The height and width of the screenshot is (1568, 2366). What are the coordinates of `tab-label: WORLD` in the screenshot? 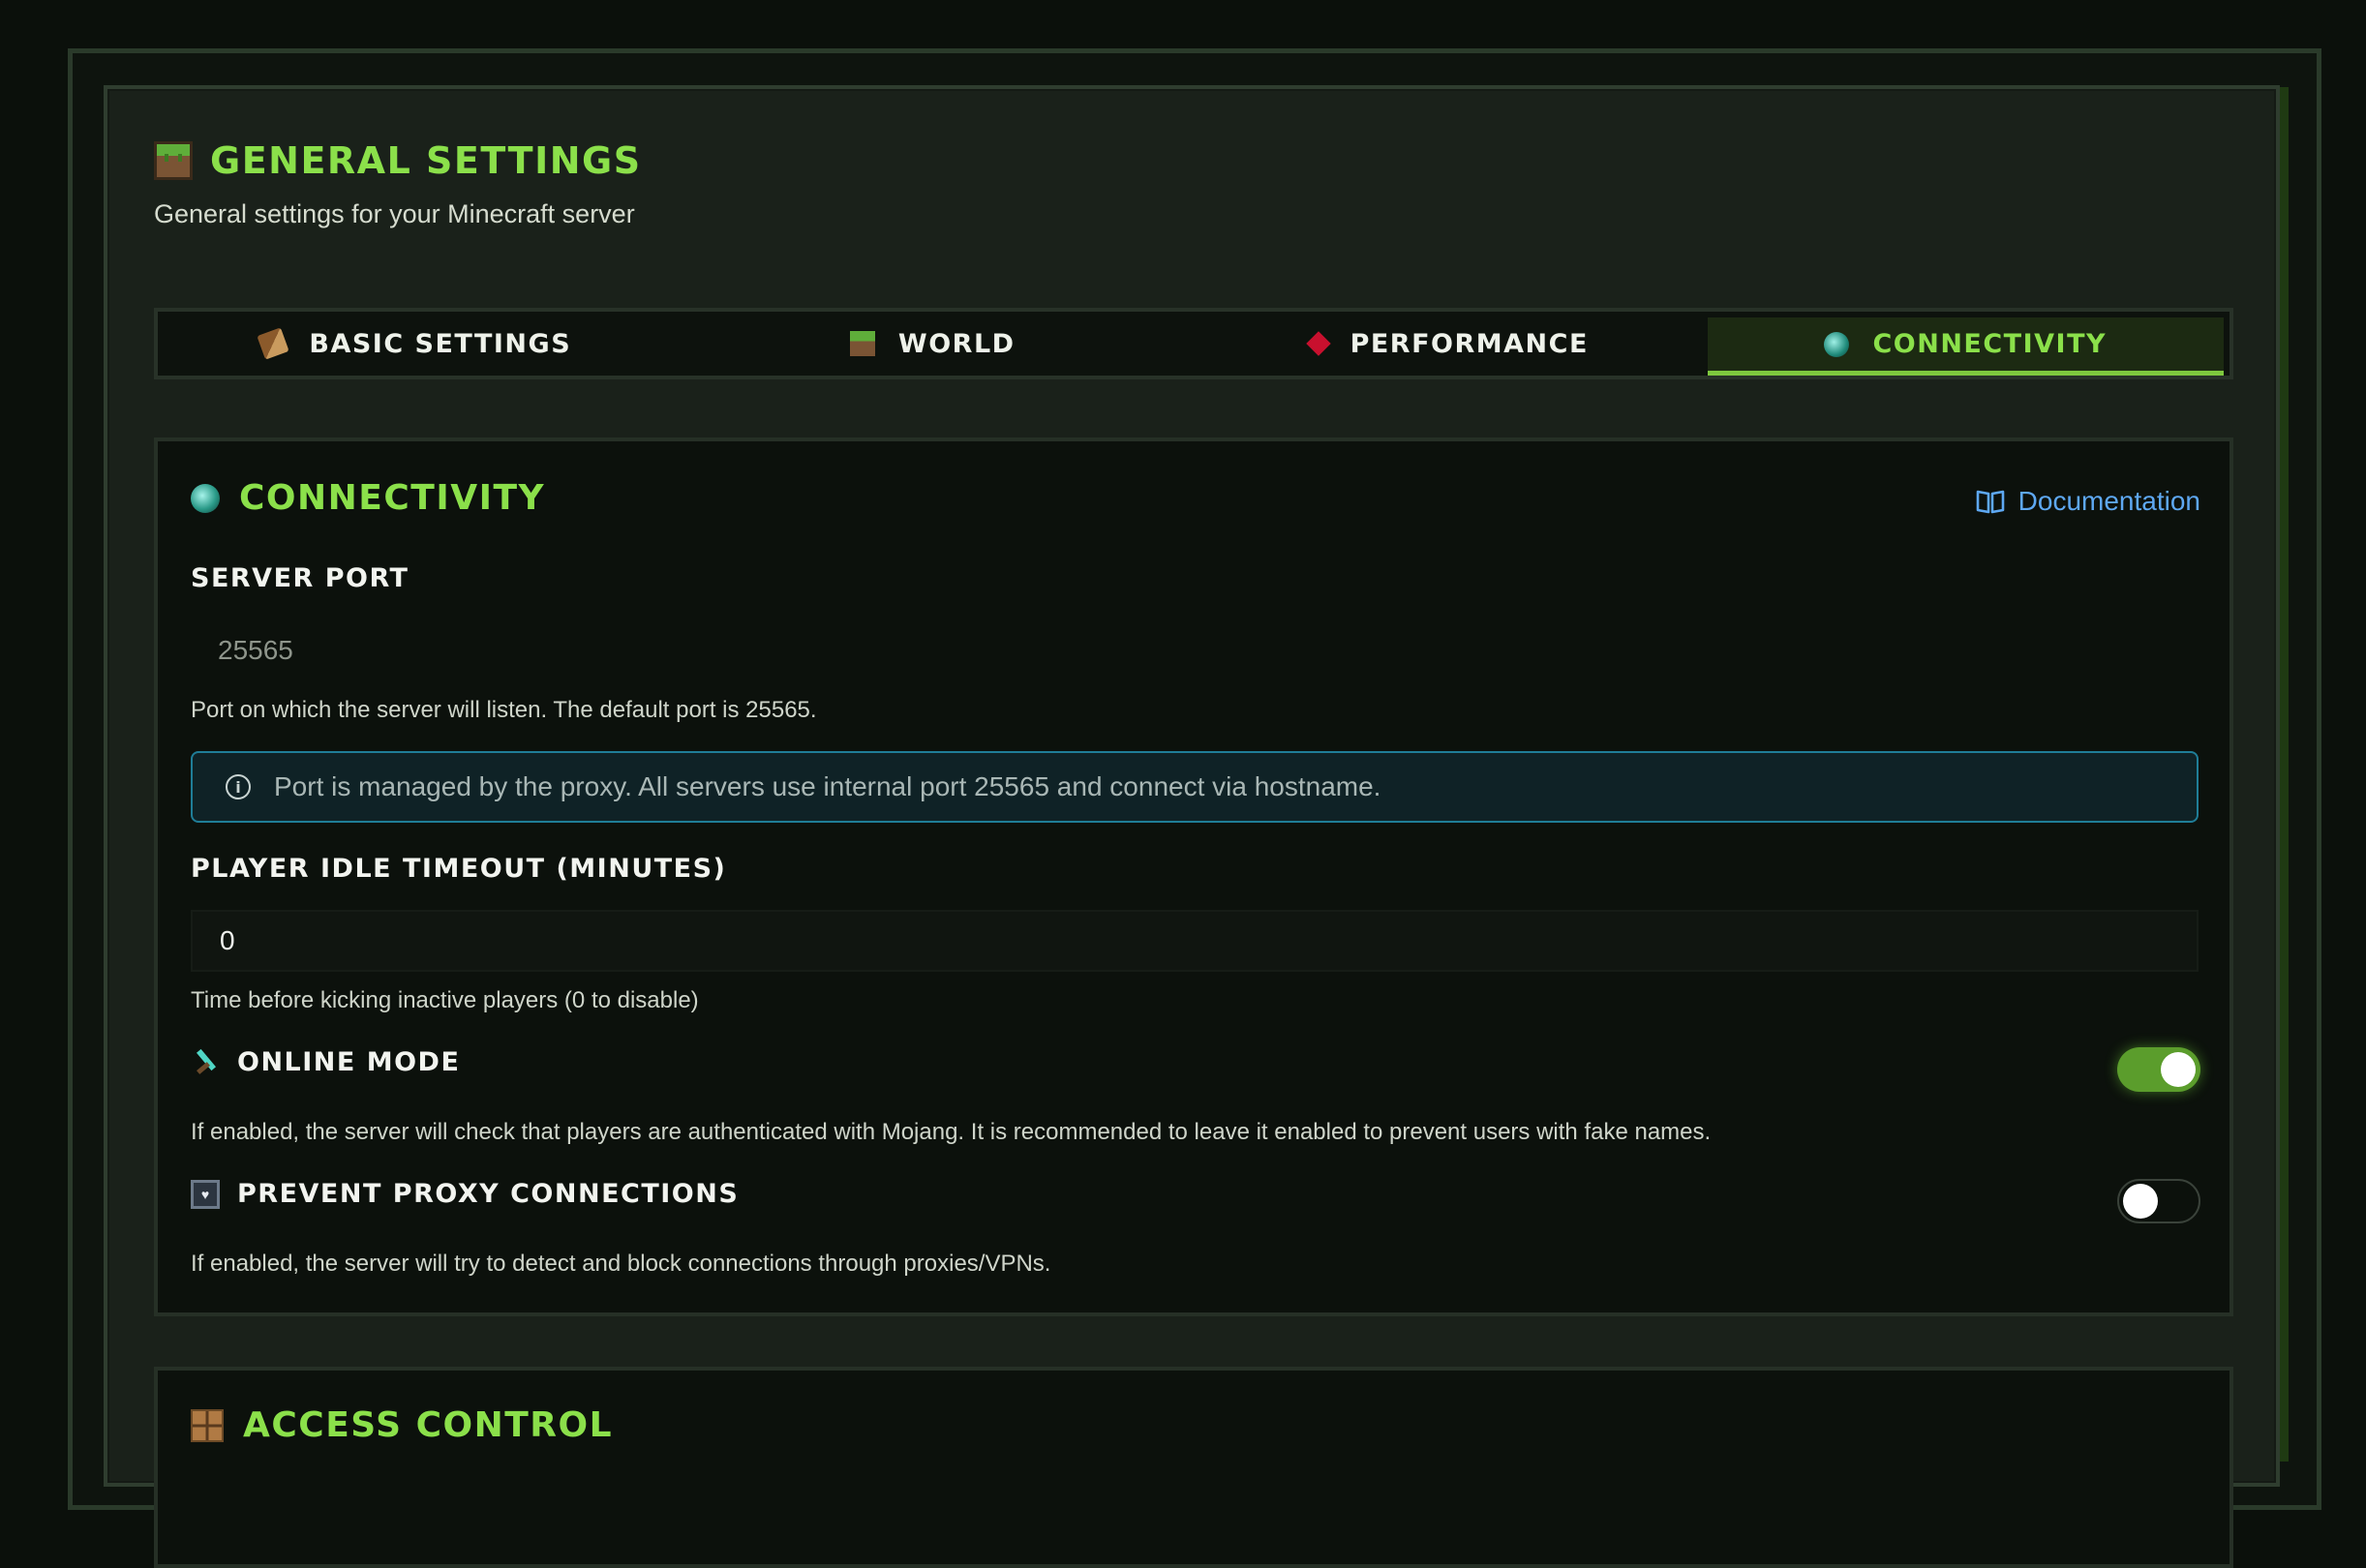 It's located at (957, 343).